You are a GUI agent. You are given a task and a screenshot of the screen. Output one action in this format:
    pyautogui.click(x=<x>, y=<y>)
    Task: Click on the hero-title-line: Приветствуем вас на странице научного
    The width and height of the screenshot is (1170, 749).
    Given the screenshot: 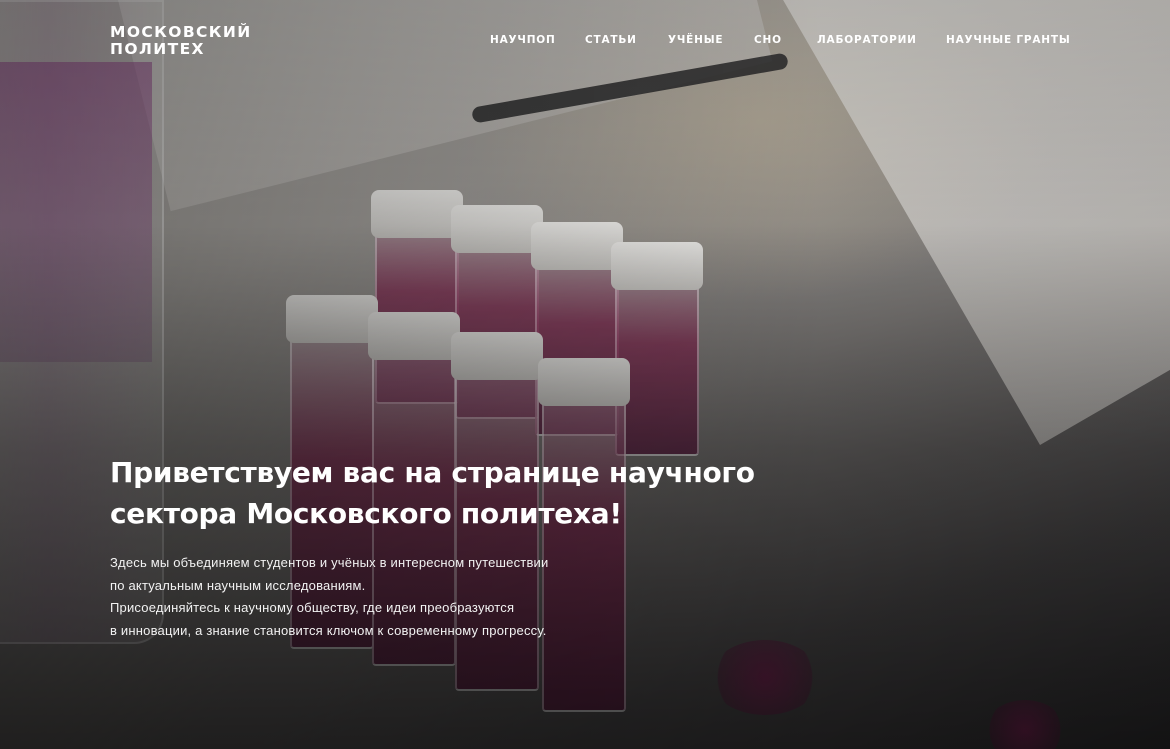 What is the action you would take?
    pyautogui.click(x=432, y=472)
    